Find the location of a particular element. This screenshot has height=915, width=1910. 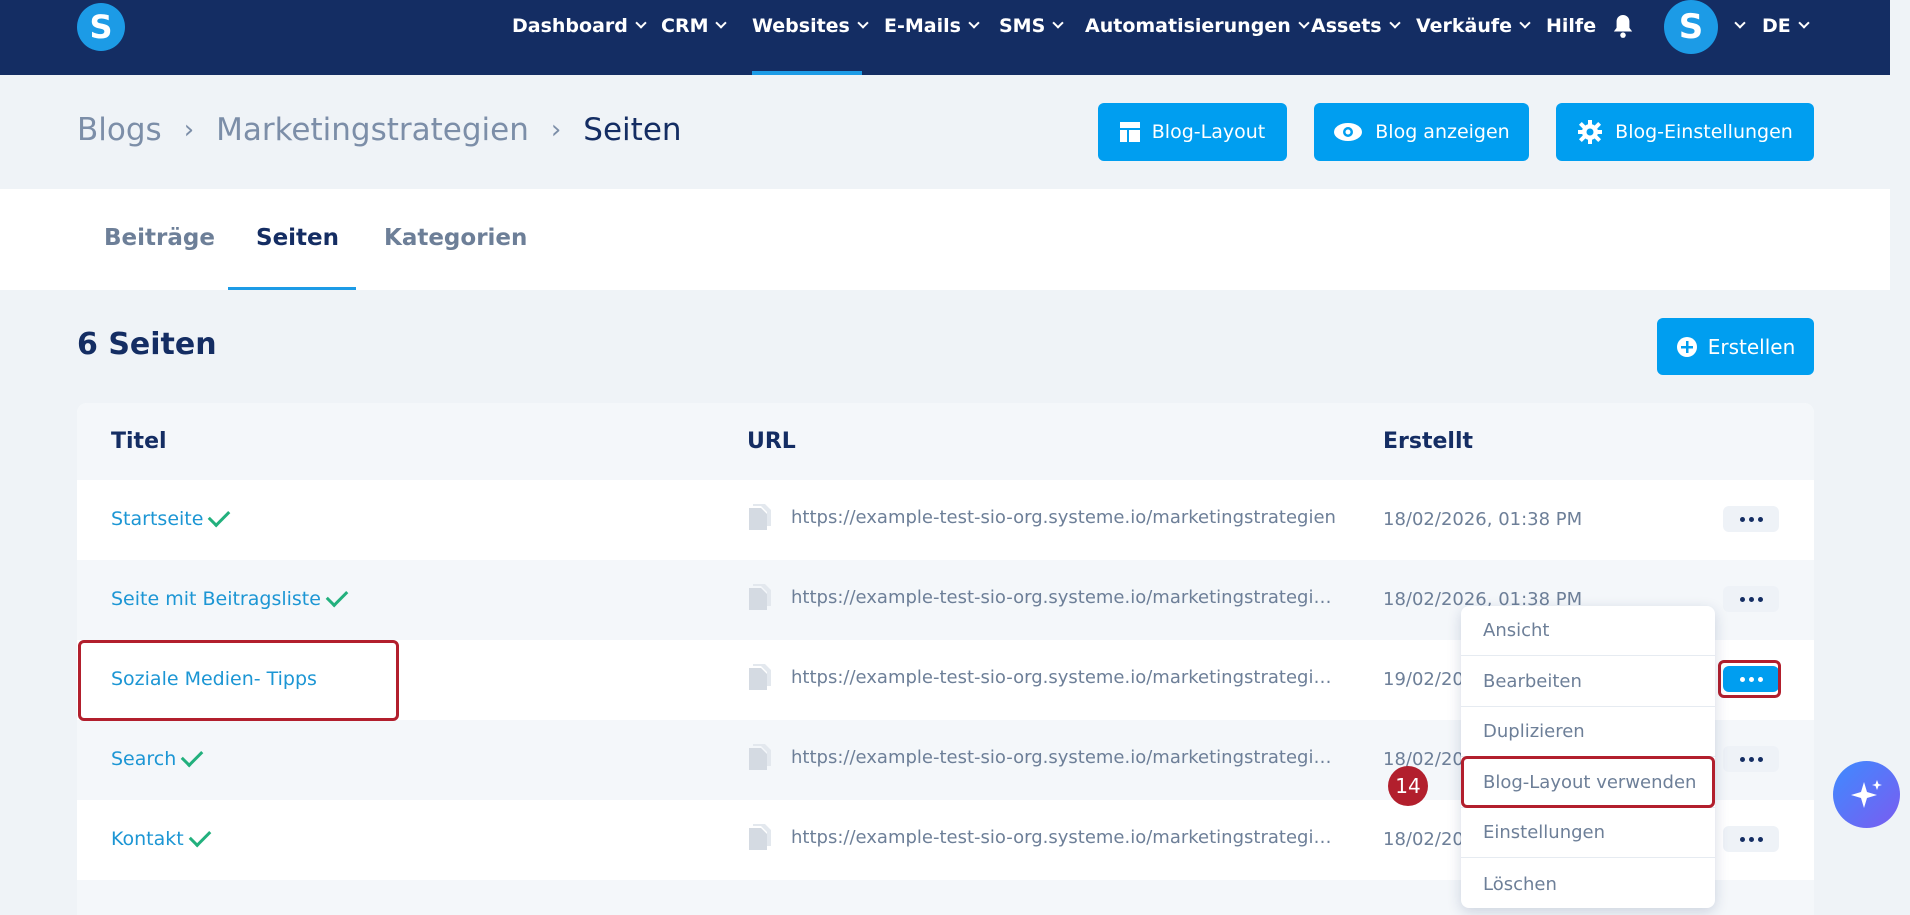

blog-settings-button: Blog-Einstellungen is located at coordinates (1685, 132).